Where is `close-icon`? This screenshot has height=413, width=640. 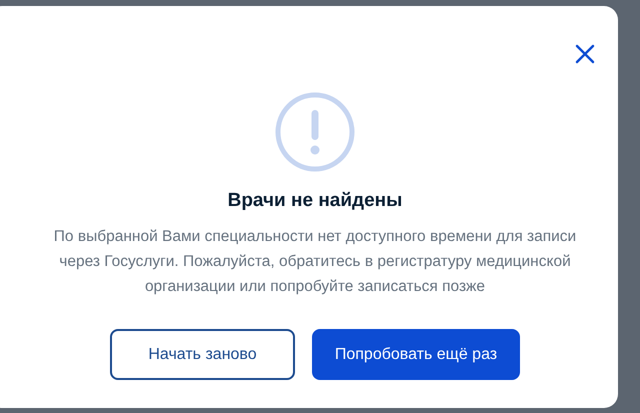 close-icon is located at coordinates (585, 54).